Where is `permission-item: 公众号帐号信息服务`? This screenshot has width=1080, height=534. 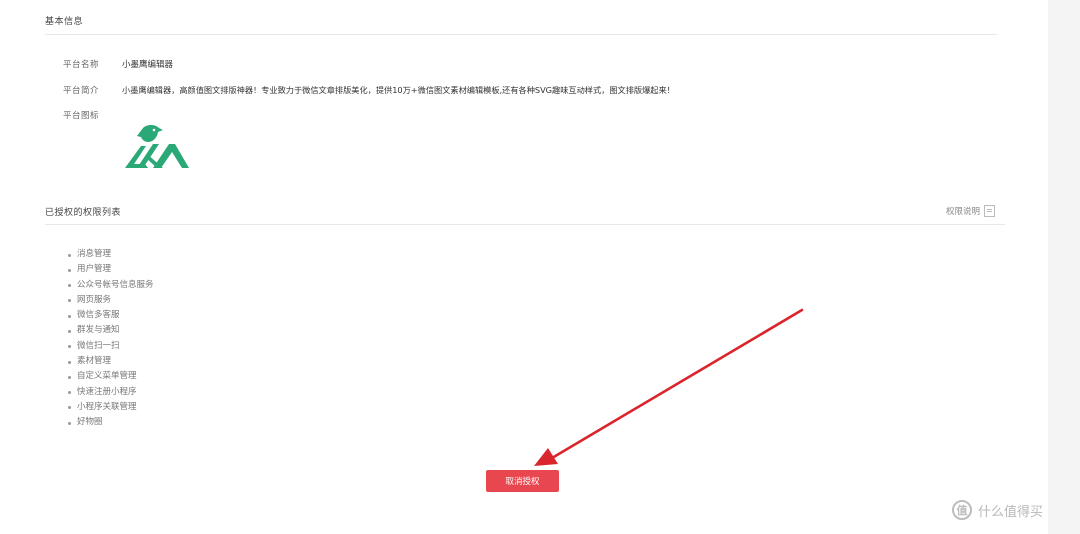
permission-item: 公众号帐号信息服务 is located at coordinates (111, 285).